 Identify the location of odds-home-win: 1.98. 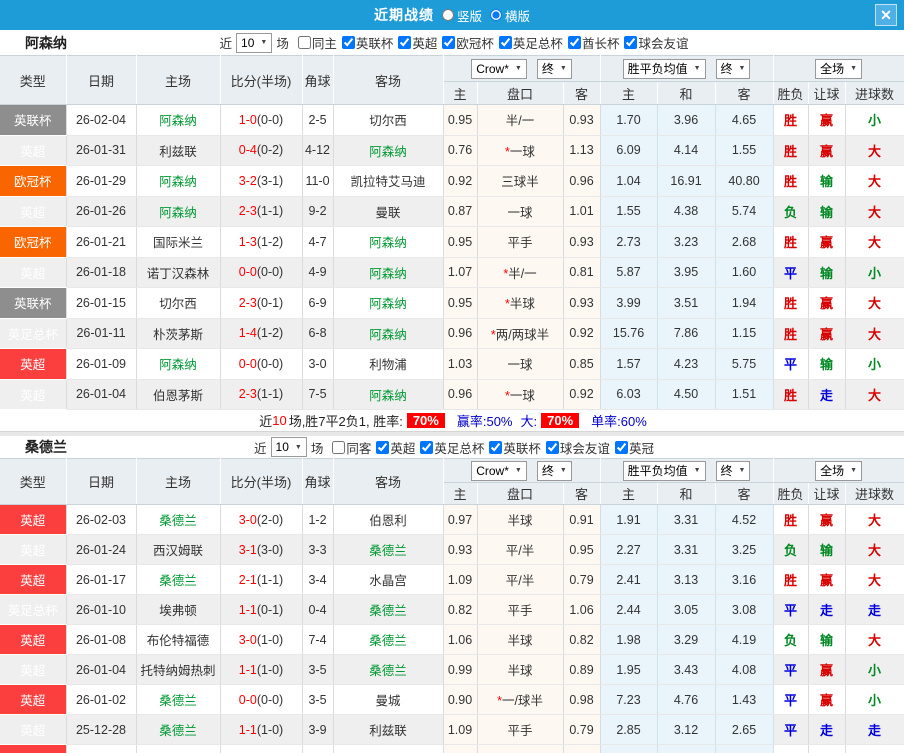
(629, 639).